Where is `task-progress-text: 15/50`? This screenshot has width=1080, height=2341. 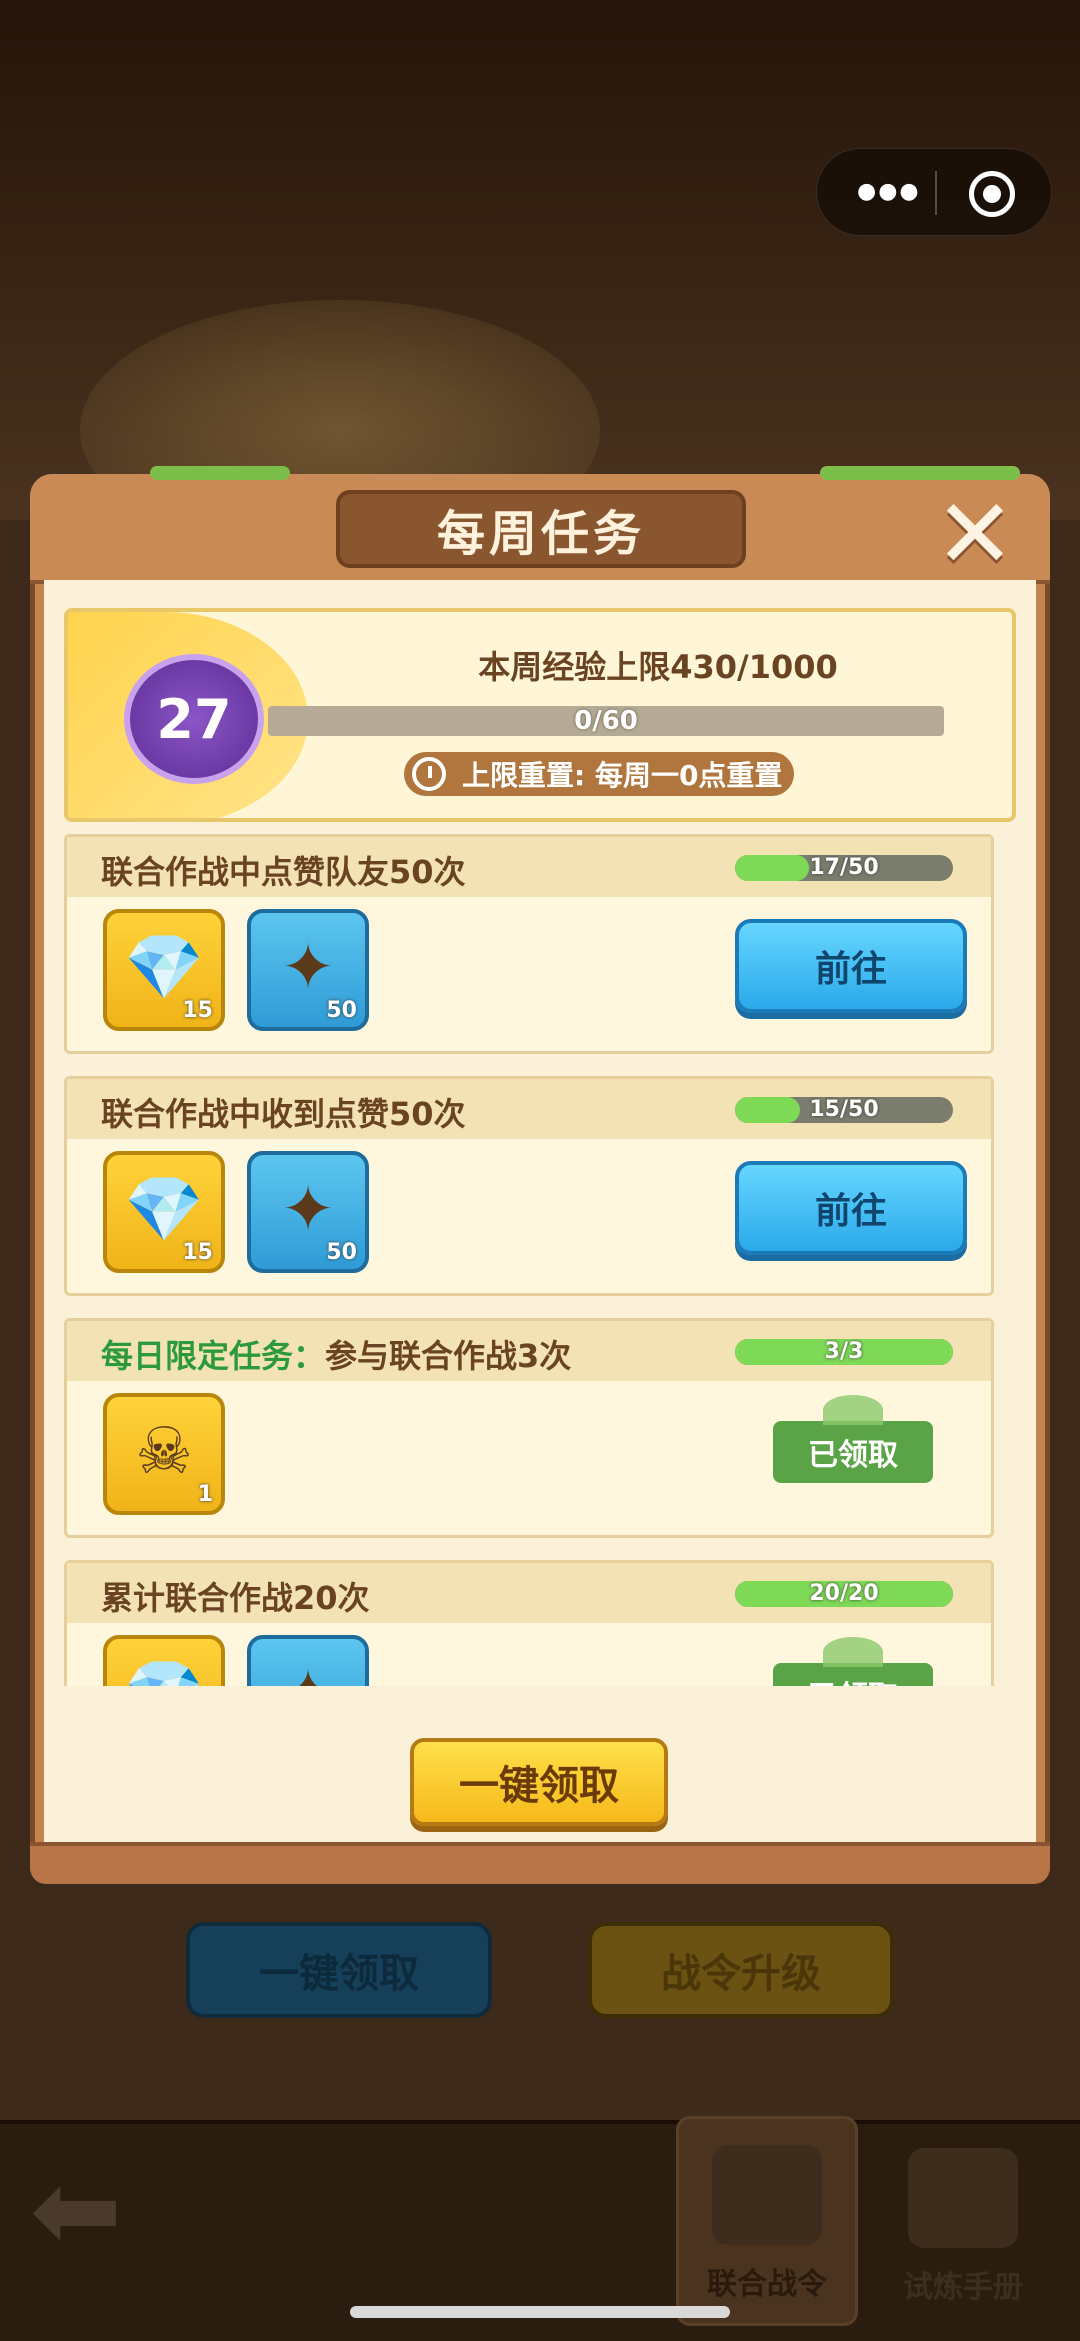 task-progress-text: 15/50 is located at coordinates (844, 1109).